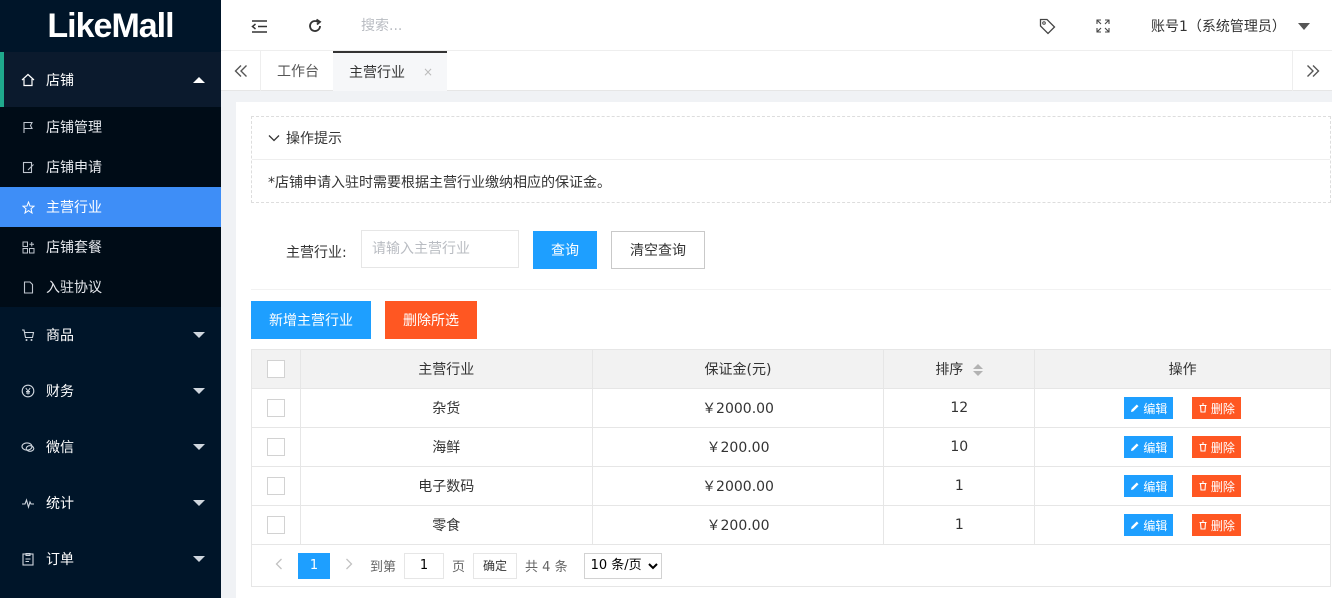 This screenshot has width=1332, height=598. I want to click on sidebar-item-store-manage: 店铺管理, so click(110, 127).